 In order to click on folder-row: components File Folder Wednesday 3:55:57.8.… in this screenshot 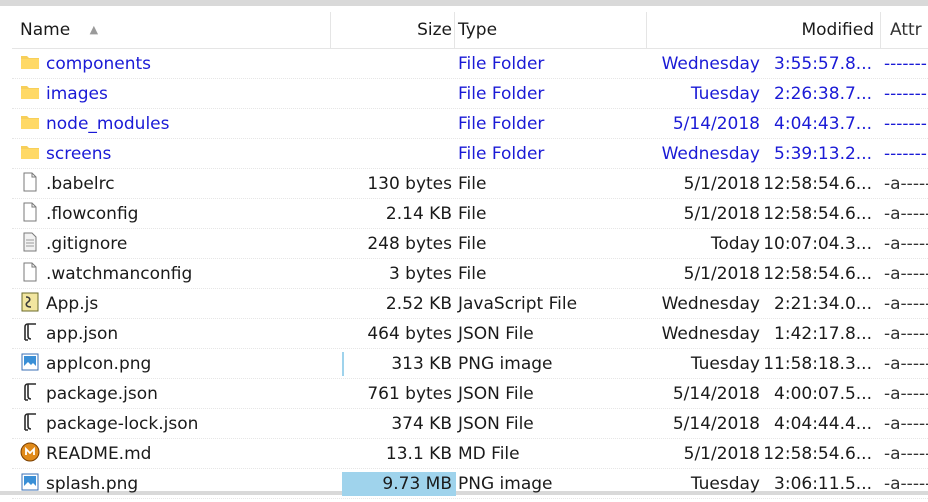, I will do `click(470, 64)`.